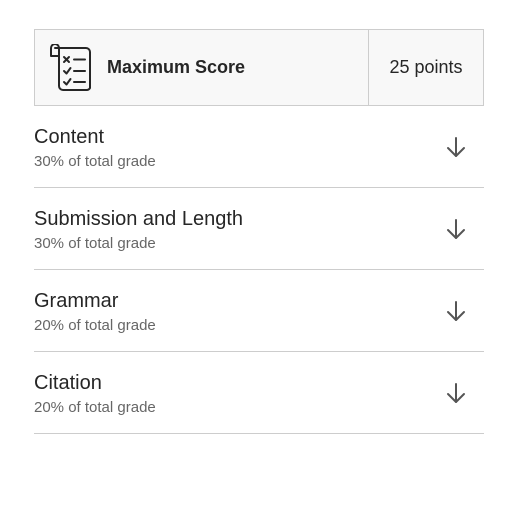  I want to click on criterion-text: Grammar 20% of total grade, so click(95, 310).